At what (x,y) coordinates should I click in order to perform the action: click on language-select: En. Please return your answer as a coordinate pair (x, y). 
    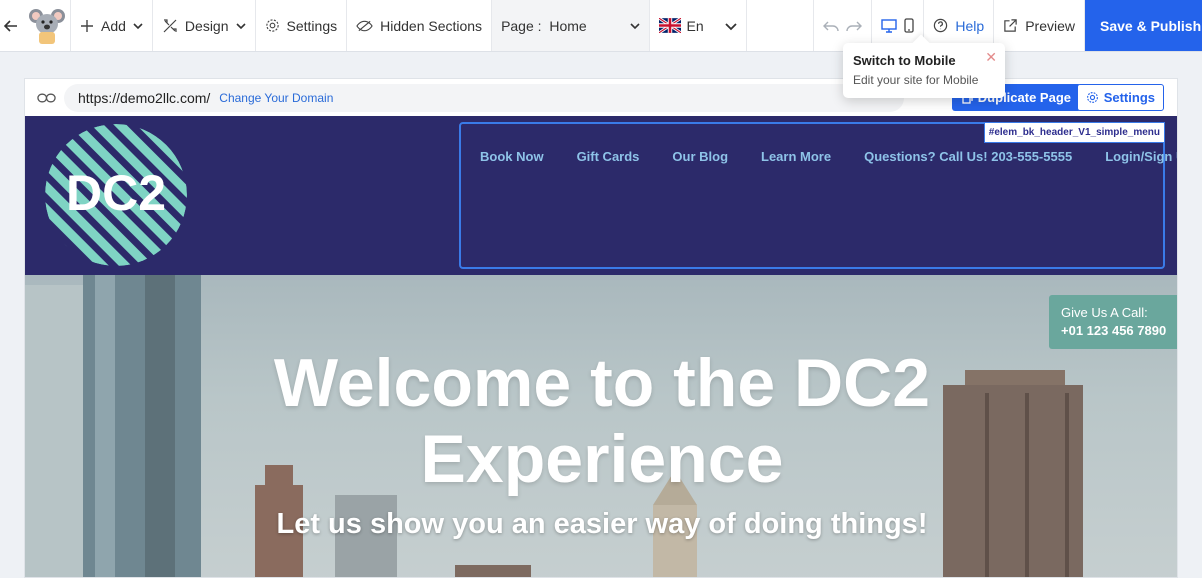
    Looking at the image, I should click on (699, 25).